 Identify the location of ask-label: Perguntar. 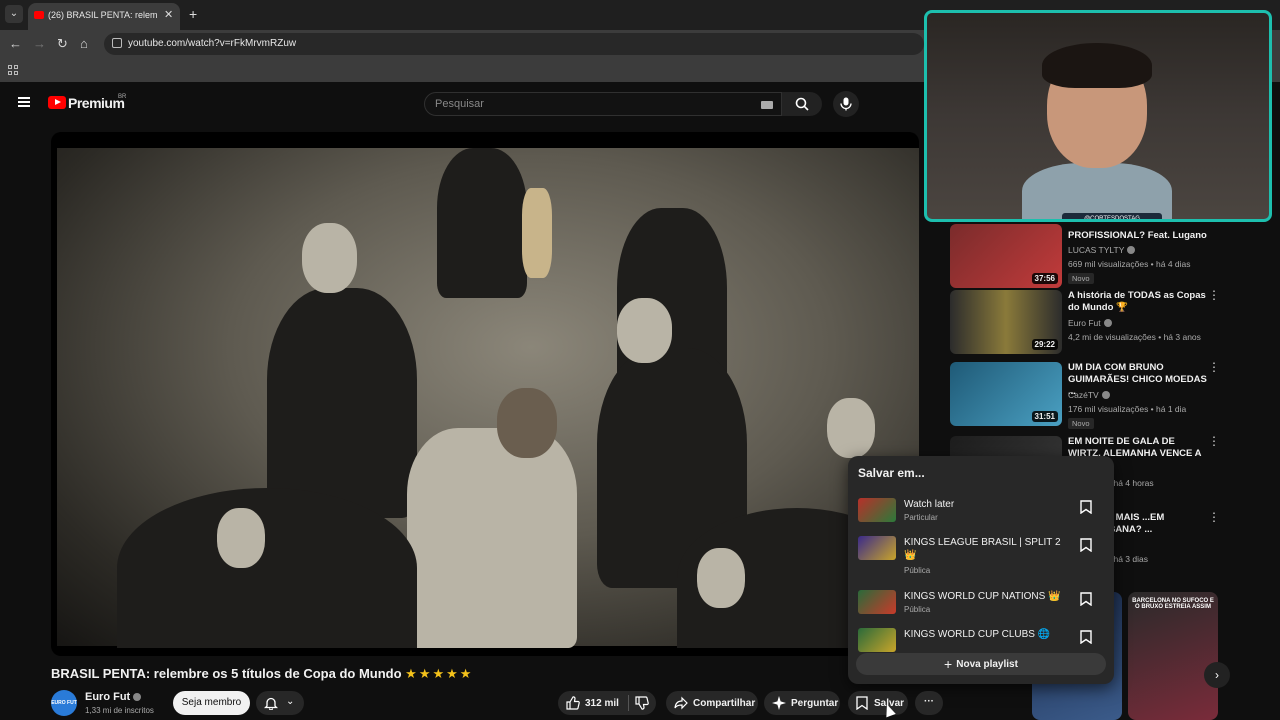
(815, 703).